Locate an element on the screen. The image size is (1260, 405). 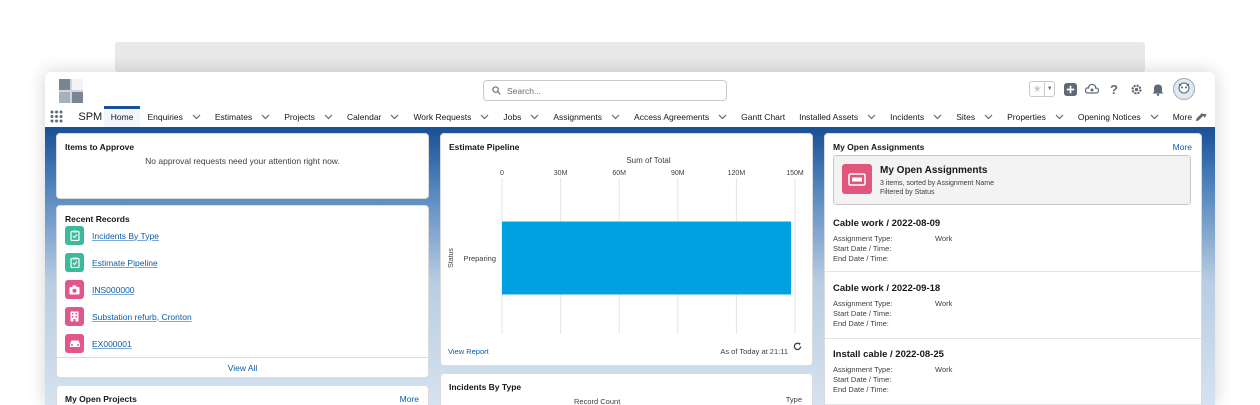
plus-icon is located at coordinates (1070, 89).